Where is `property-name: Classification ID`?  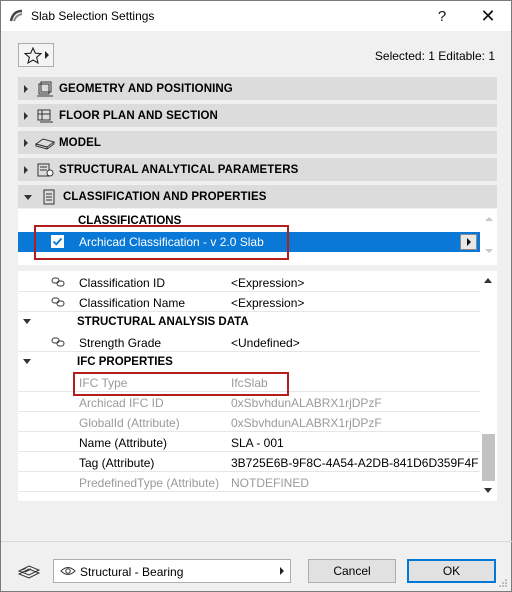
property-name: Classification ID is located at coordinates (122, 283).